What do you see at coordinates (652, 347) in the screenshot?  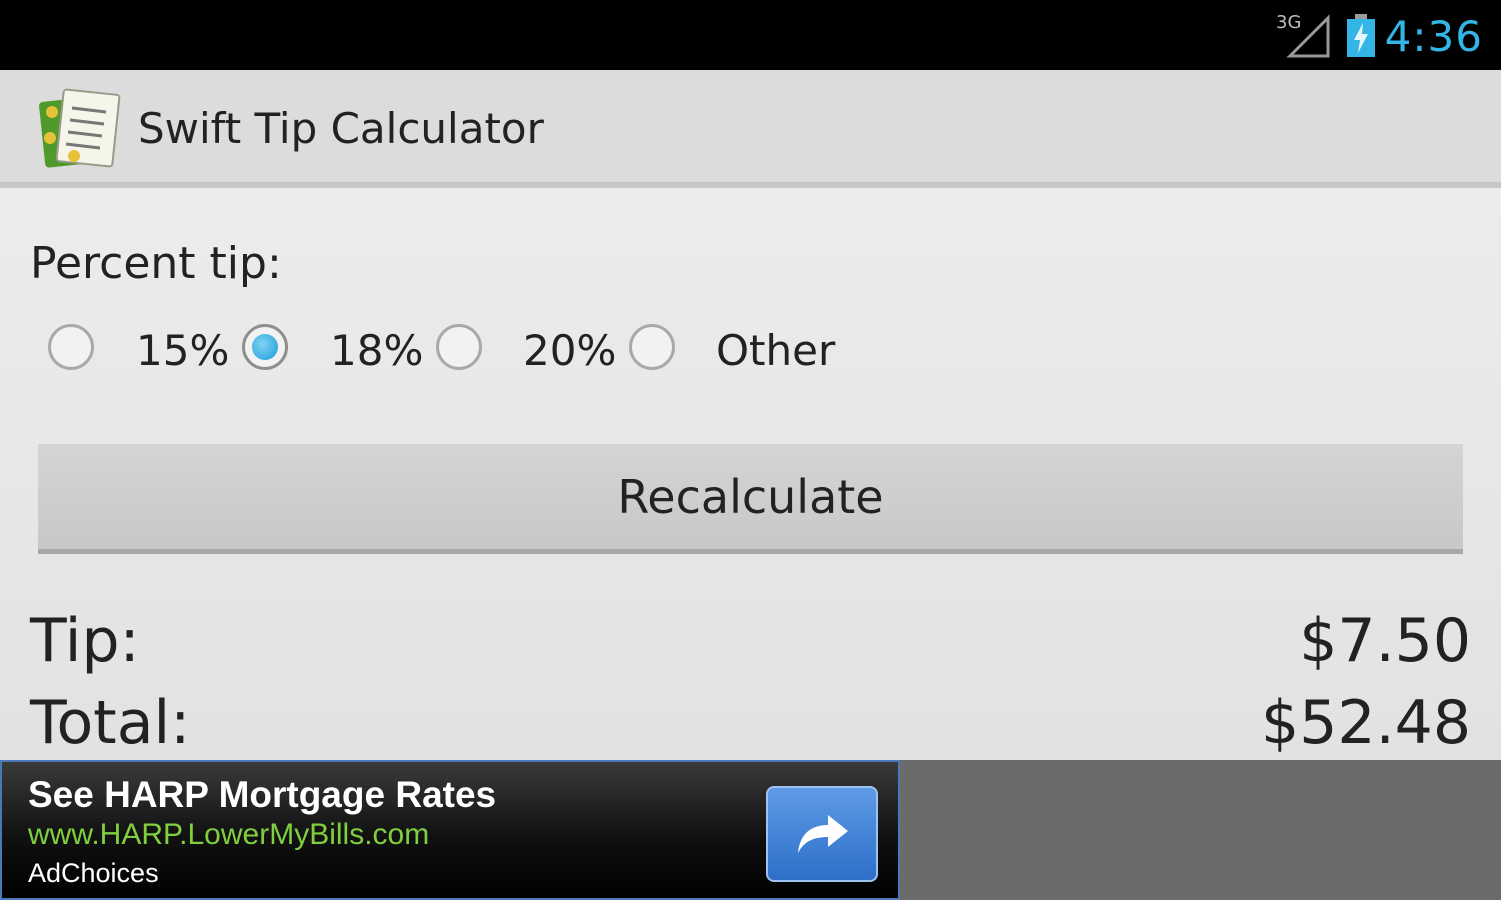 I see `radio-other` at bounding box center [652, 347].